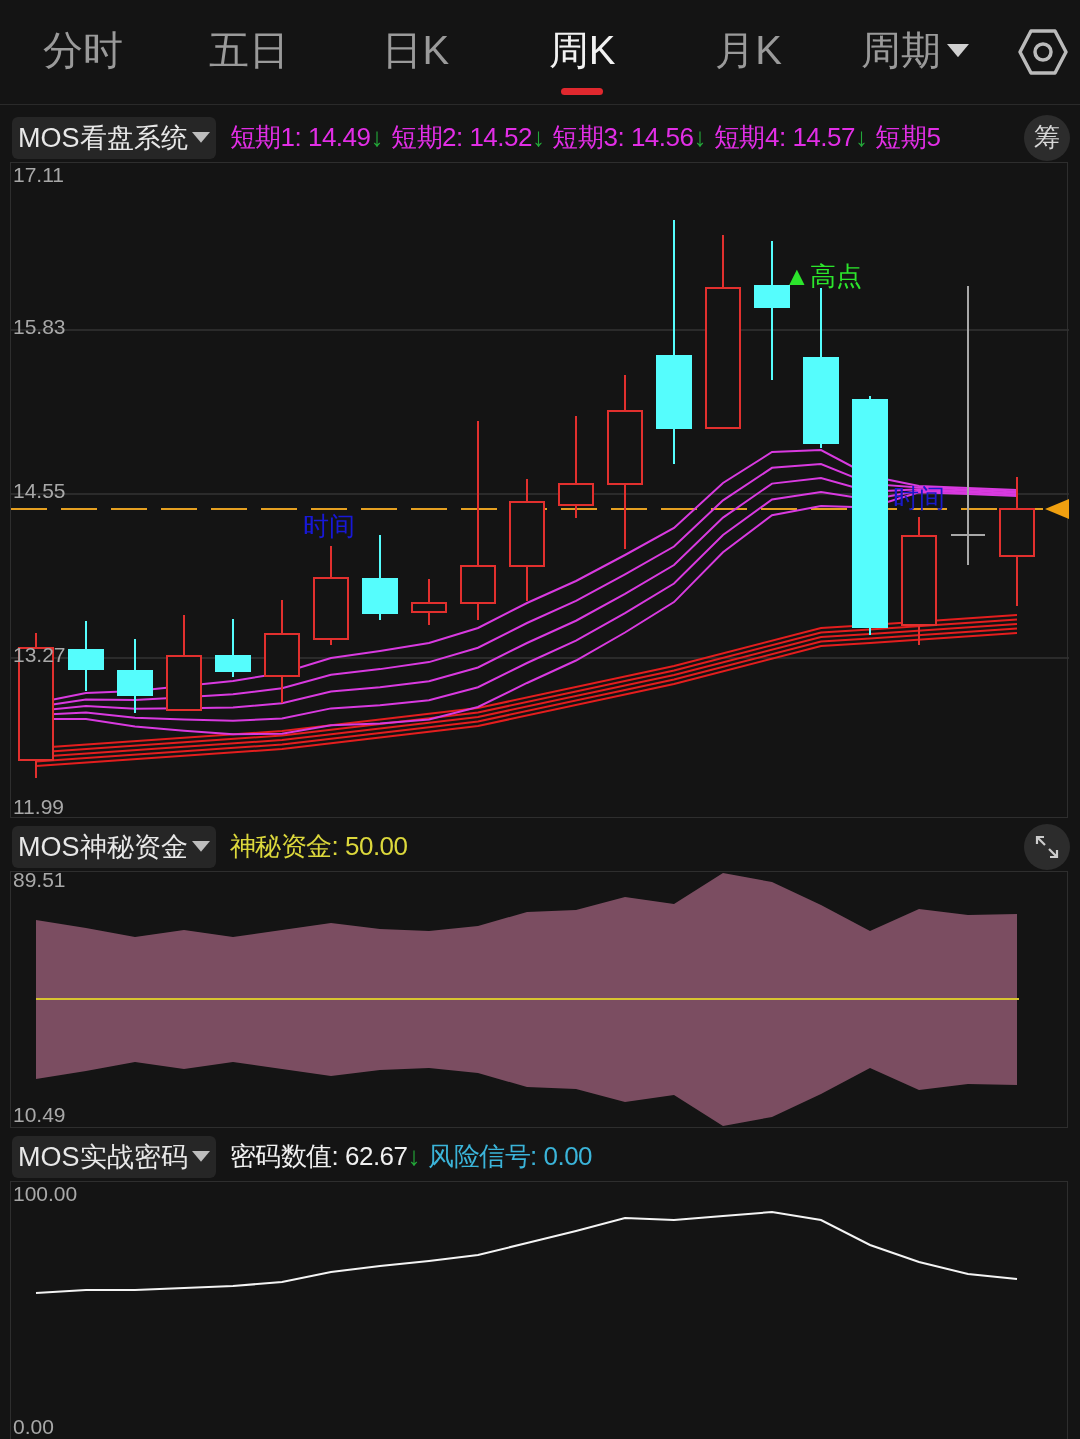 Image resolution: width=1080 pixels, height=1439 pixels. What do you see at coordinates (748, 52) in the screenshot?
I see `period-tab: 月K` at bounding box center [748, 52].